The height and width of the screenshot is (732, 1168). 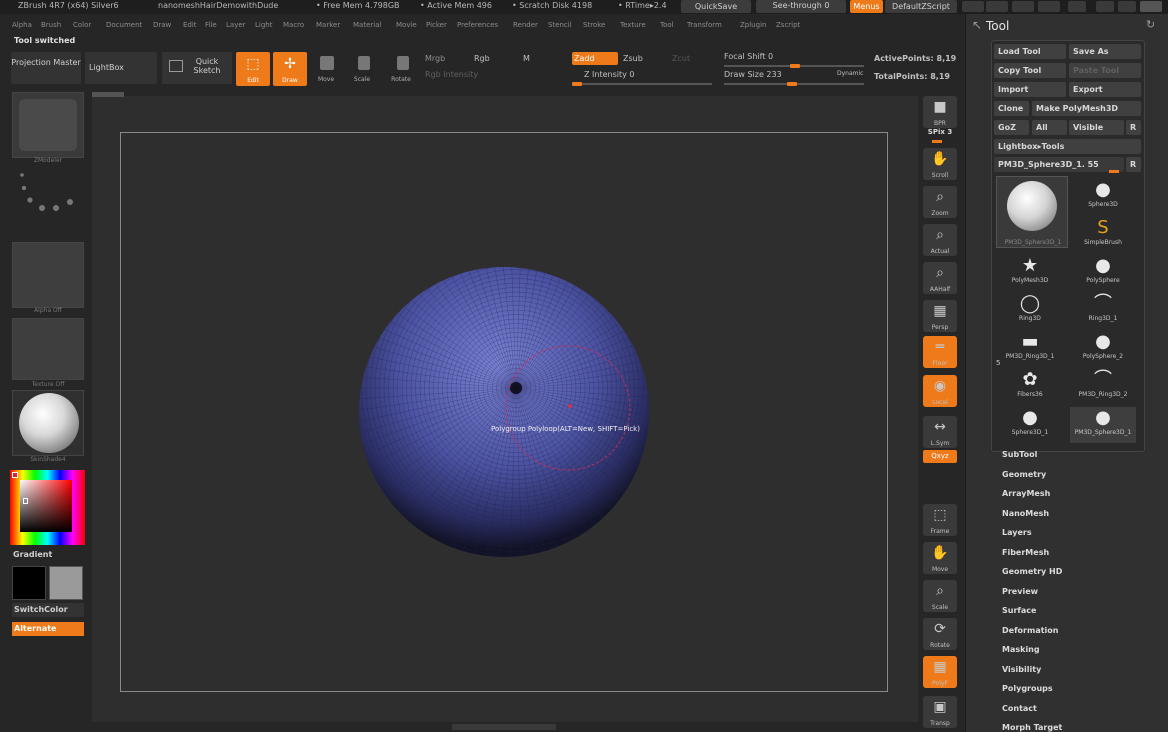 What do you see at coordinates (1030, 269) in the screenshot?
I see `tool-item-polymesh3d: ★ PolyMesh3D` at bounding box center [1030, 269].